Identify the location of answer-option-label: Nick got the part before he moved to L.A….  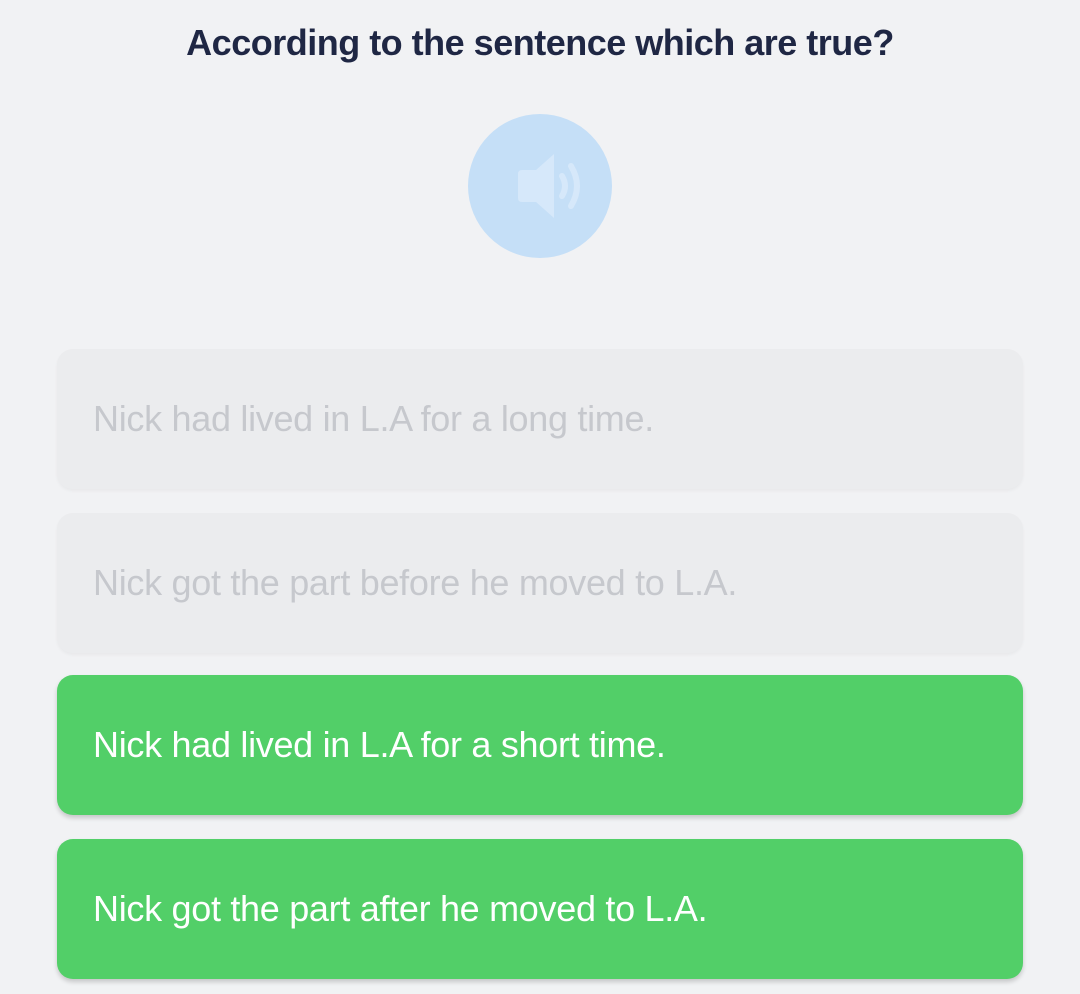
(415, 582).